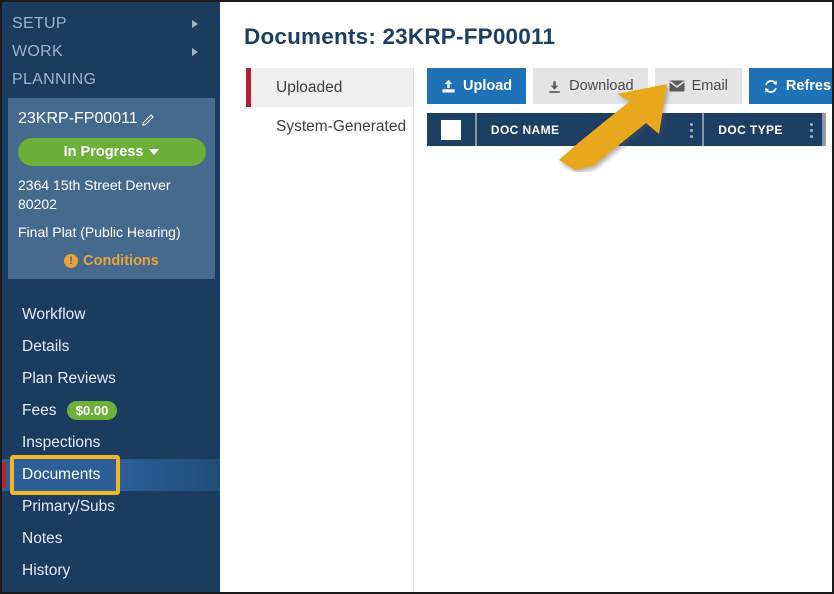  I want to click on email-button: Email, so click(698, 86).